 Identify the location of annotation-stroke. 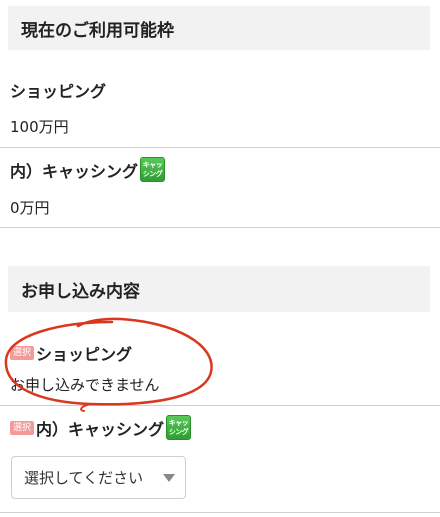
(108, 361).